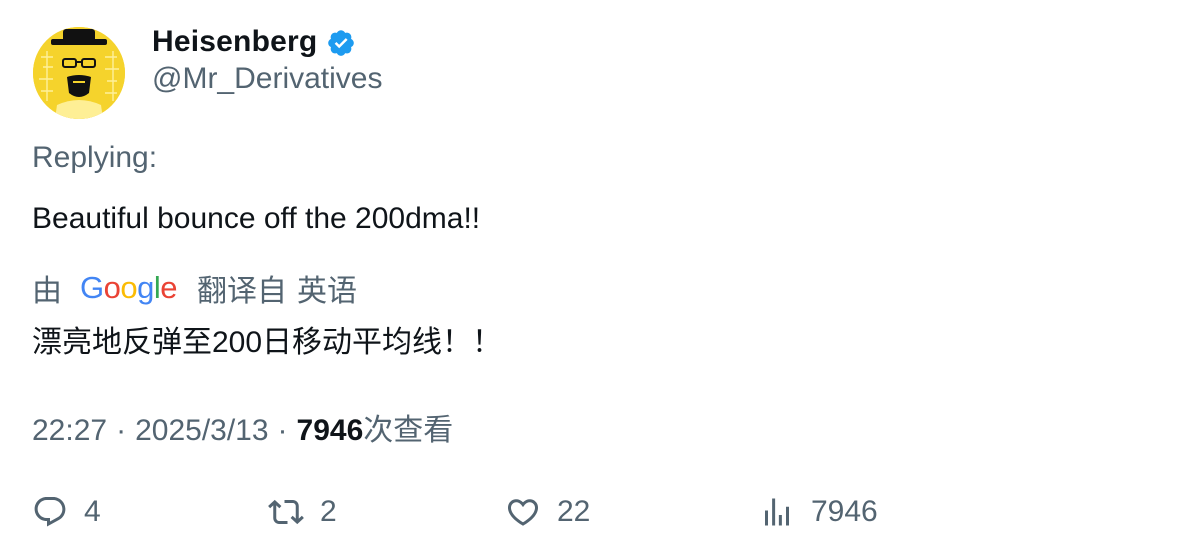 This screenshot has height=558, width=1196. I want to click on views-label: 次查看, so click(408, 430).